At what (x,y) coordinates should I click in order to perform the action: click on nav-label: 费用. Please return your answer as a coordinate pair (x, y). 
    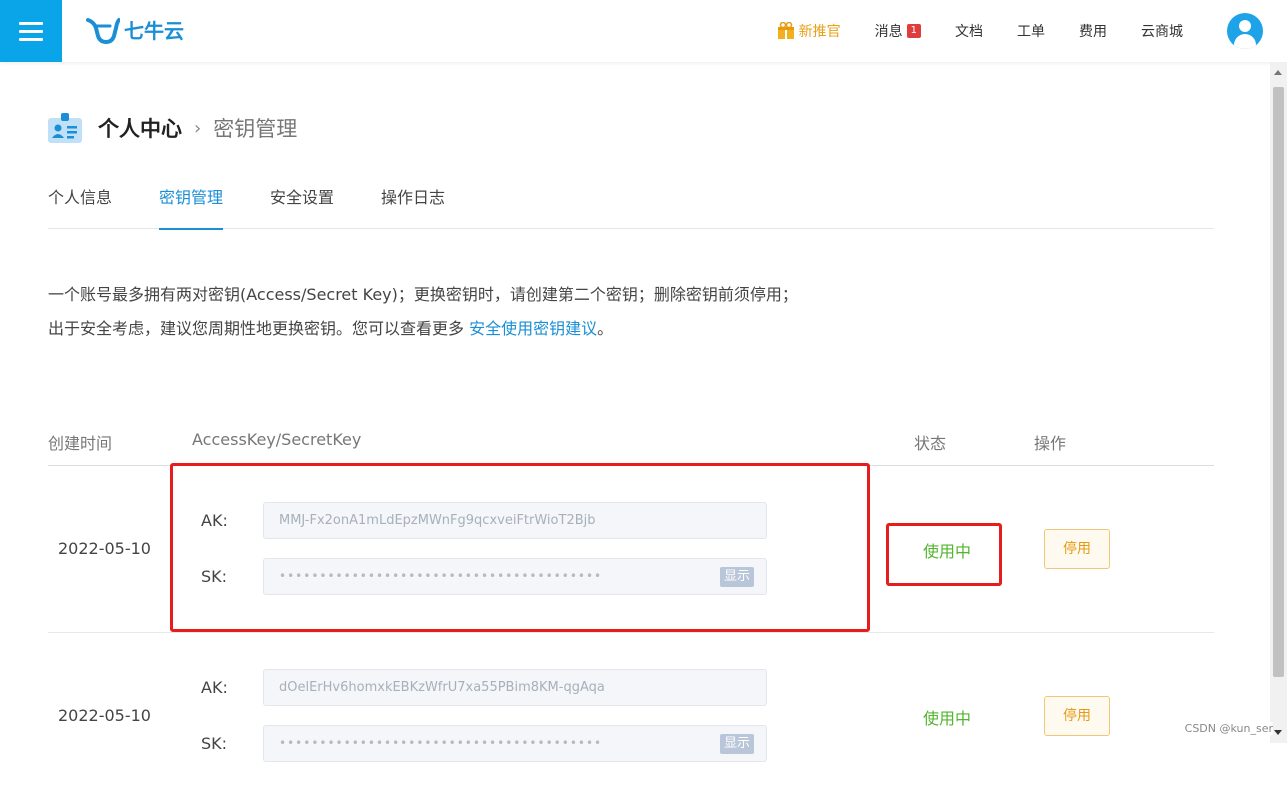
    Looking at the image, I should click on (1093, 31).